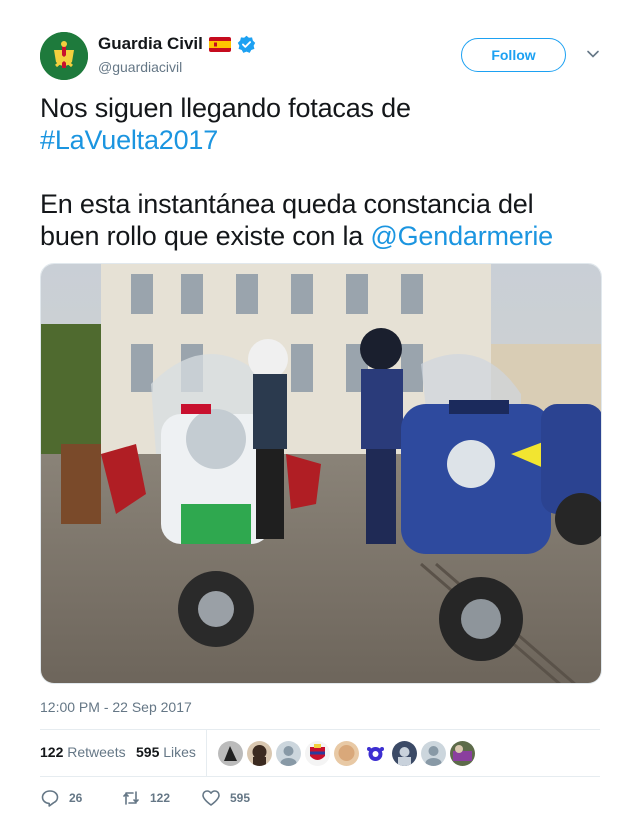 The image size is (640, 838). I want to click on follow-button: Follow, so click(513, 55).